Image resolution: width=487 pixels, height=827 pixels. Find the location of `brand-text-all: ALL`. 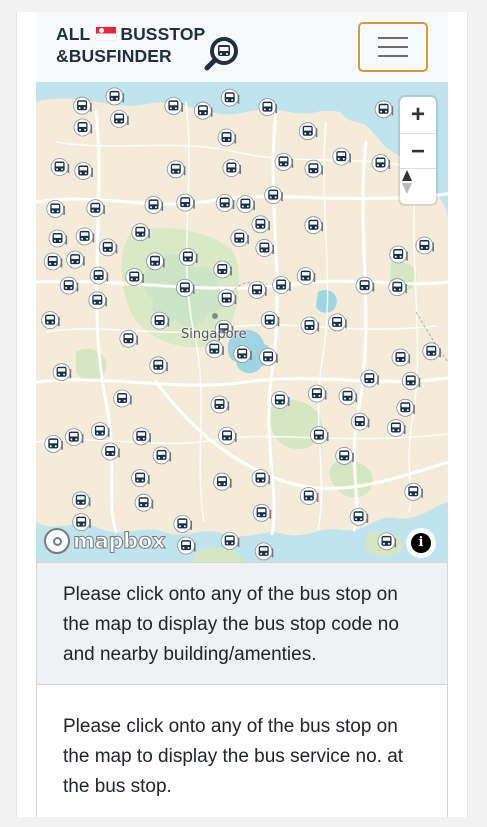

brand-text-all: ALL is located at coordinates (73, 34).